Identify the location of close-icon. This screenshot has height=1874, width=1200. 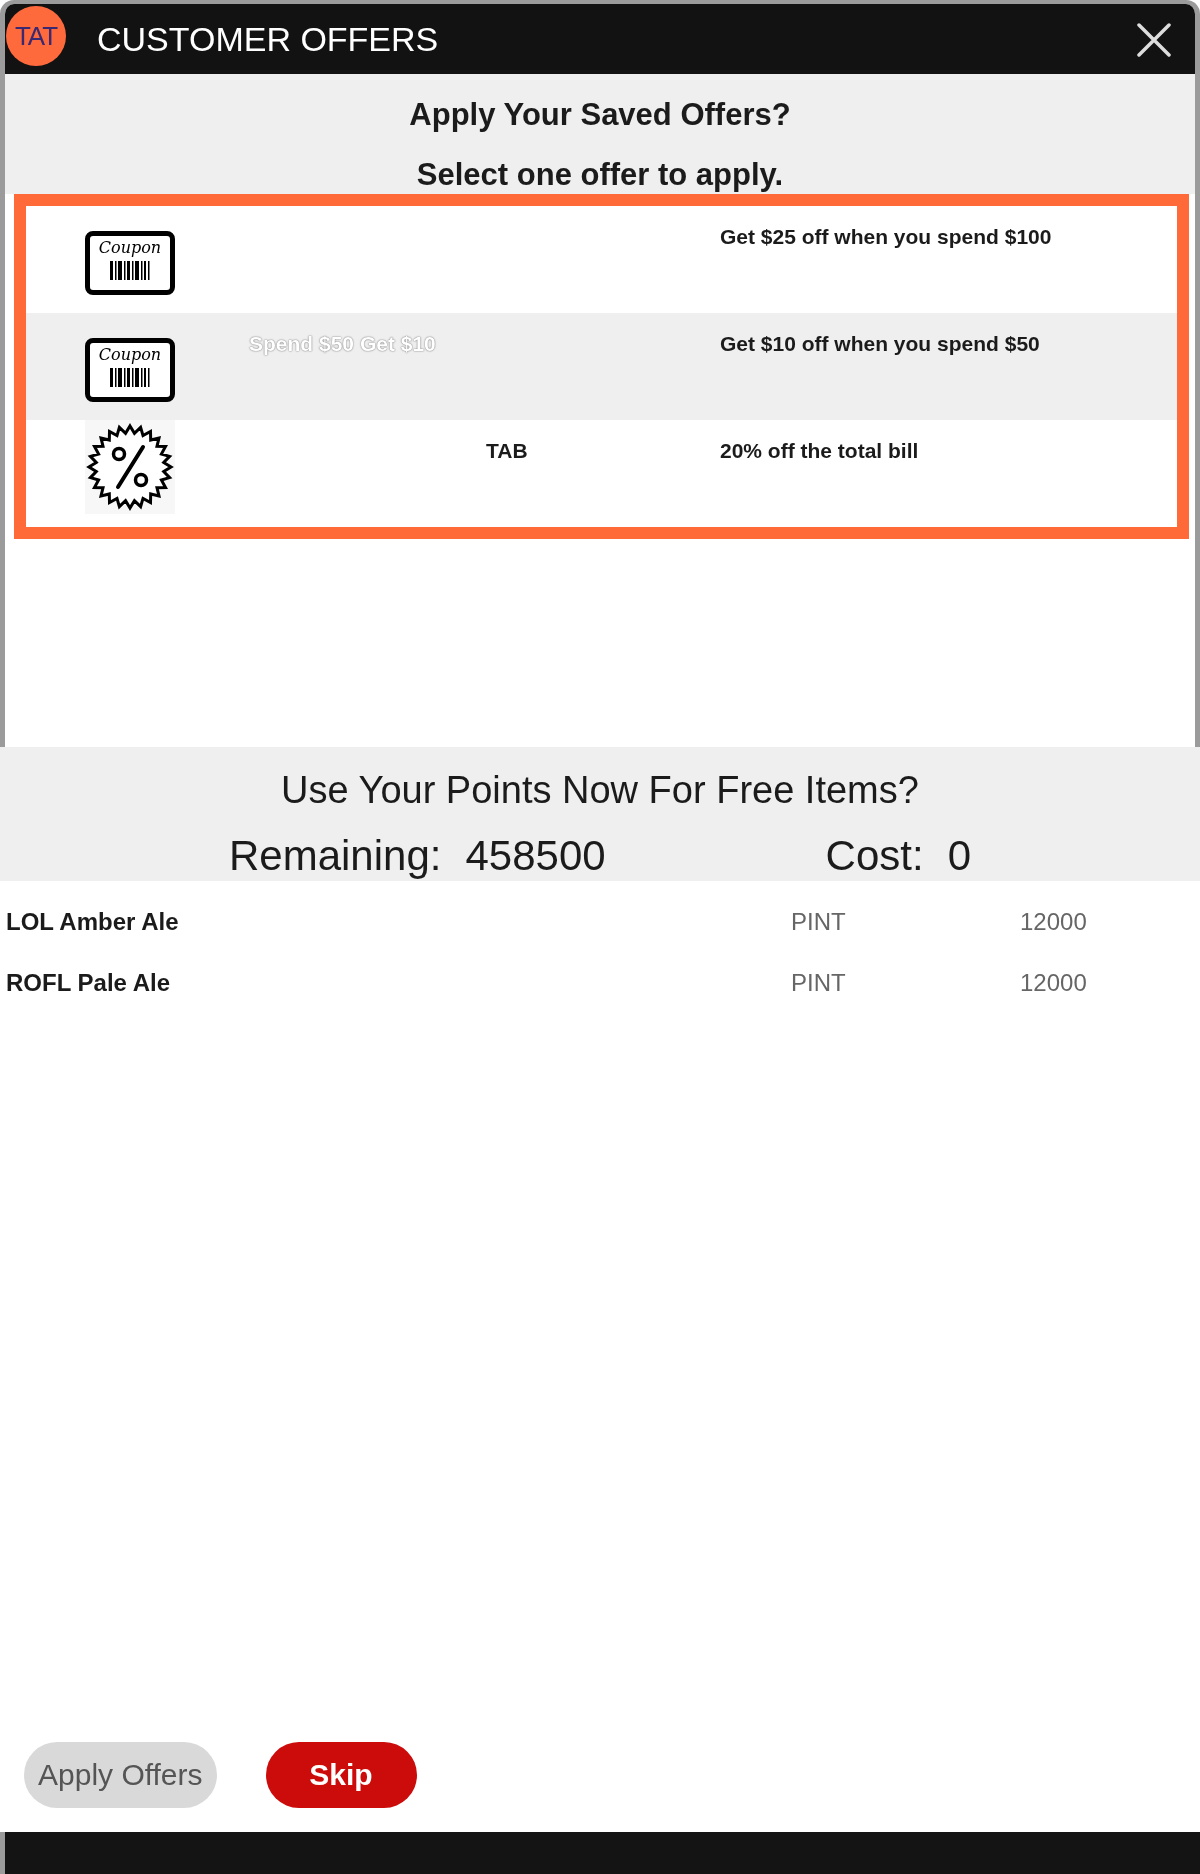
(1154, 40).